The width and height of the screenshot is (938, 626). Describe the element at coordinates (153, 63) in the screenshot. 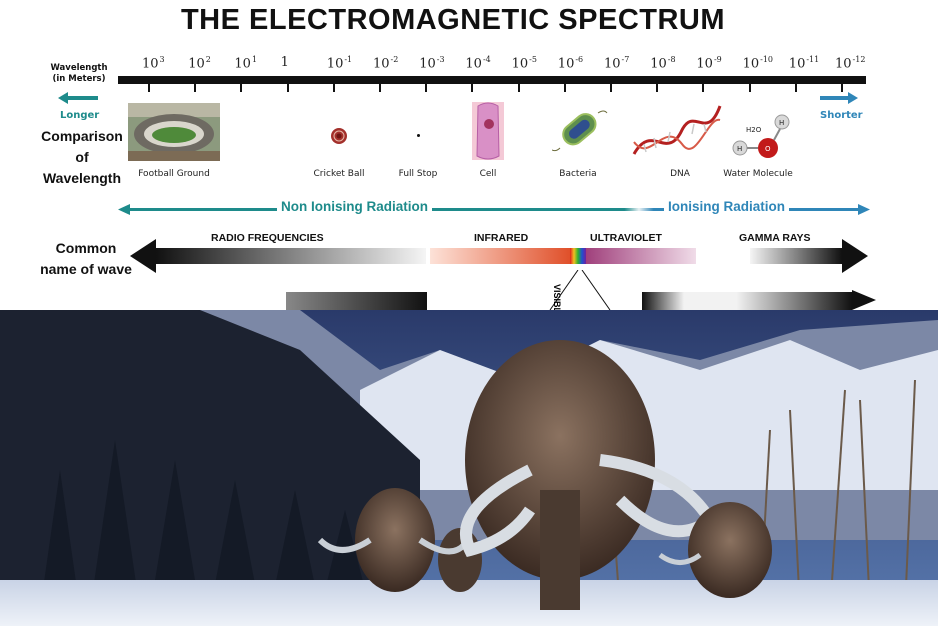

I see `scale-power-label: 103` at that location.